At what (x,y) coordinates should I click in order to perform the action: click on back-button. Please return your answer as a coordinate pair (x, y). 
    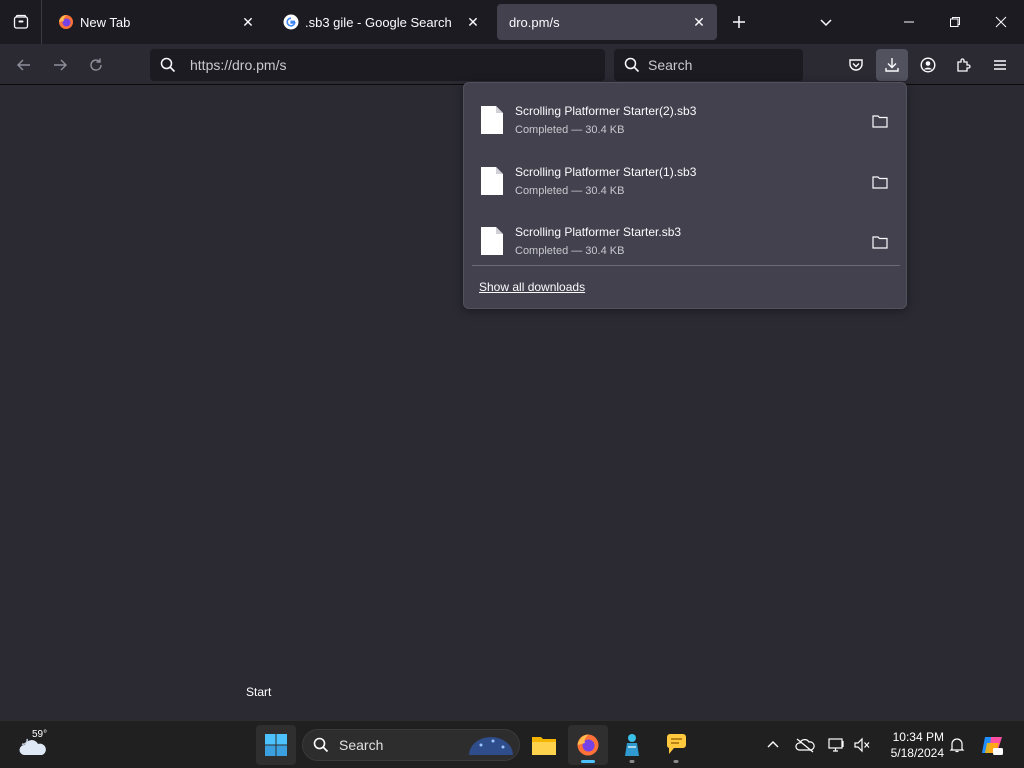
    Looking at the image, I should click on (24, 65).